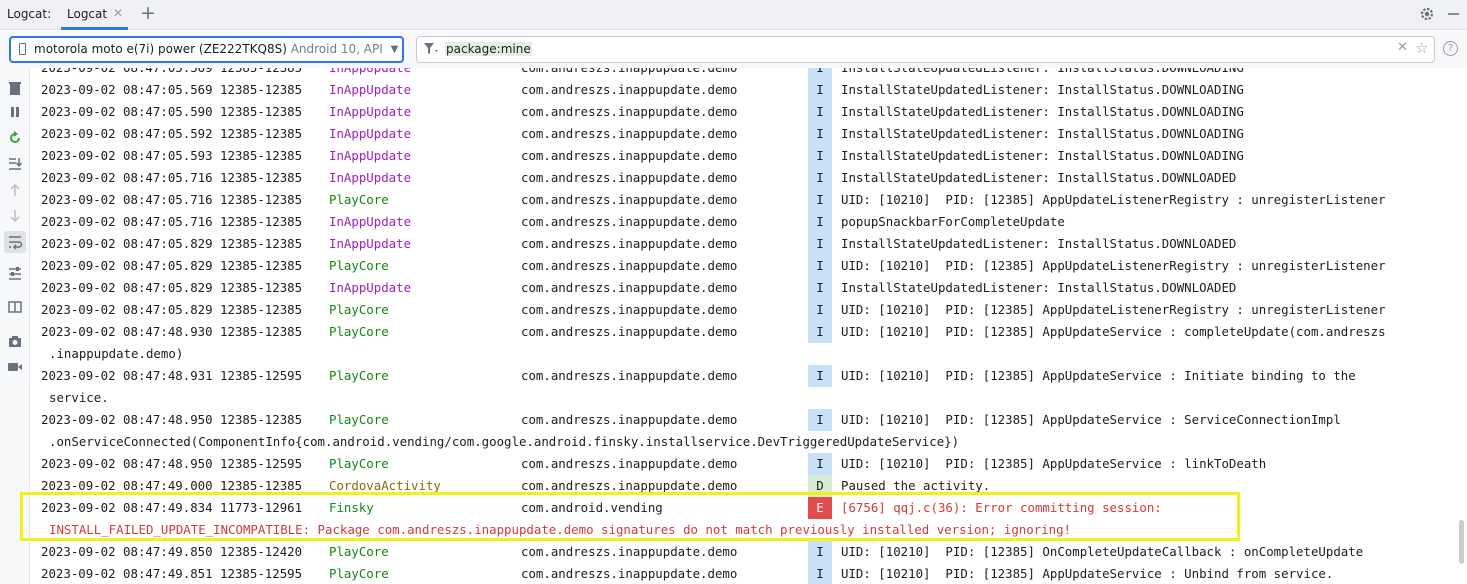  I want to click on logcat-filter-input: package:mine ✕ ☆, so click(925, 49).